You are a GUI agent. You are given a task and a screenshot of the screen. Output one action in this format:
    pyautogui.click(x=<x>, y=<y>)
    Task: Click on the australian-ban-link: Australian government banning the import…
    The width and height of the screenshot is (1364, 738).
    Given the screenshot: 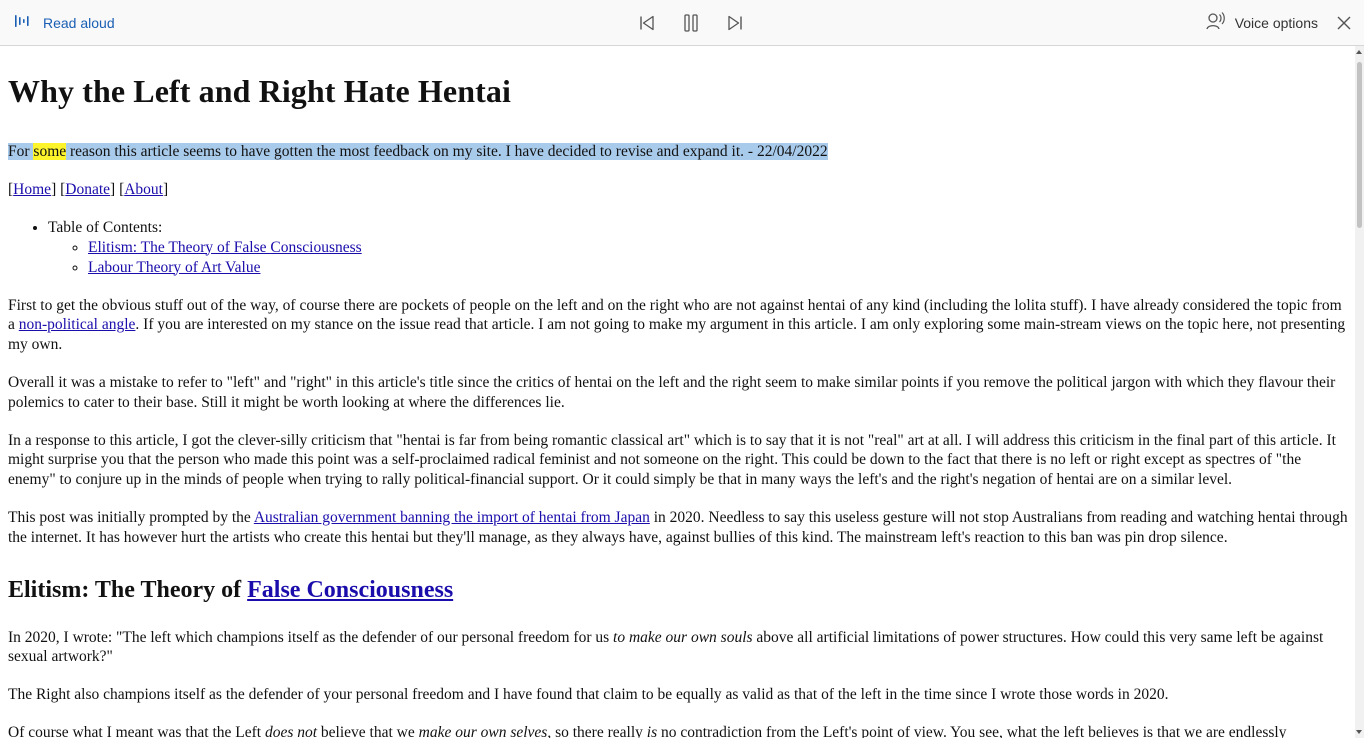 What is the action you would take?
    pyautogui.click(x=452, y=517)
    